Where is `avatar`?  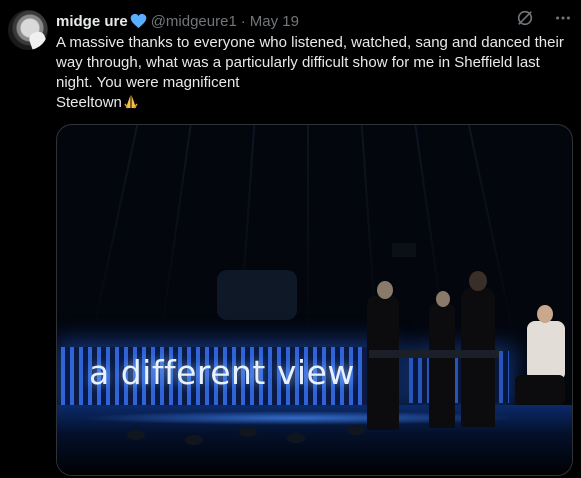 avatar is located at coordinates (28, 30).